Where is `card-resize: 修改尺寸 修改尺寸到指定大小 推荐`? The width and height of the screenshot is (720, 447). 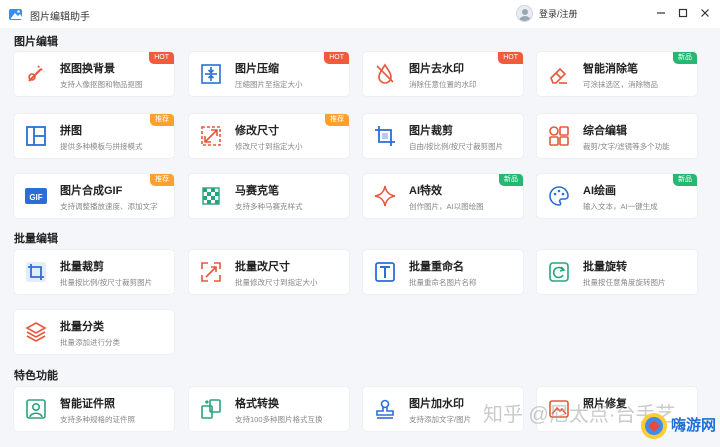
card-resize: 修改尺寸 修改尺寸到指定大小 推荐 is located at coordinates (269, 136).